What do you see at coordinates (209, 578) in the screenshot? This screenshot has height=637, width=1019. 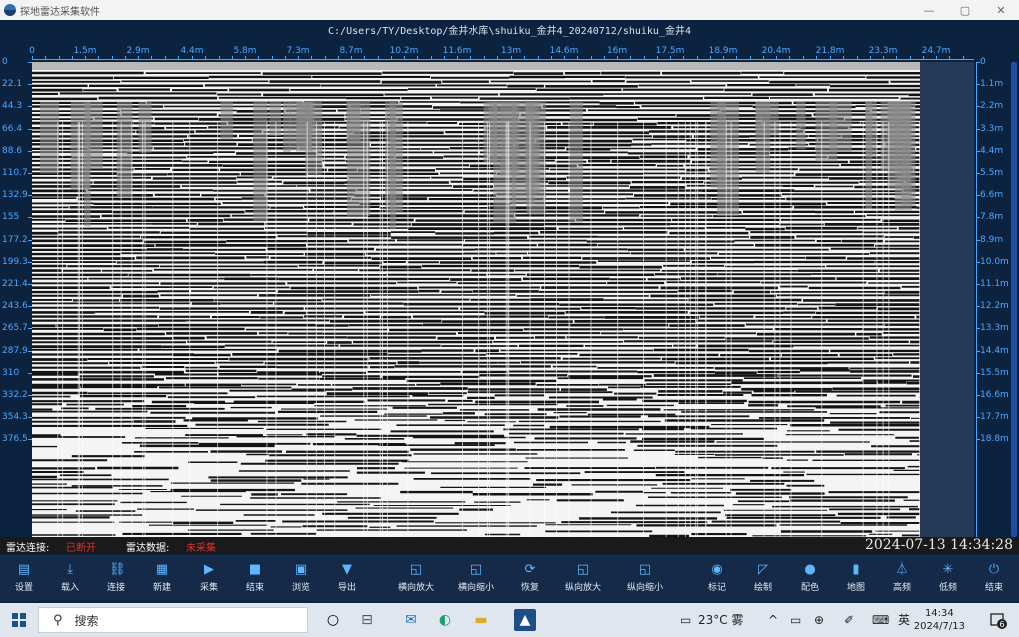 I see `toolbar-button-play: ▶ 采集` at bounding box center [209, 578].